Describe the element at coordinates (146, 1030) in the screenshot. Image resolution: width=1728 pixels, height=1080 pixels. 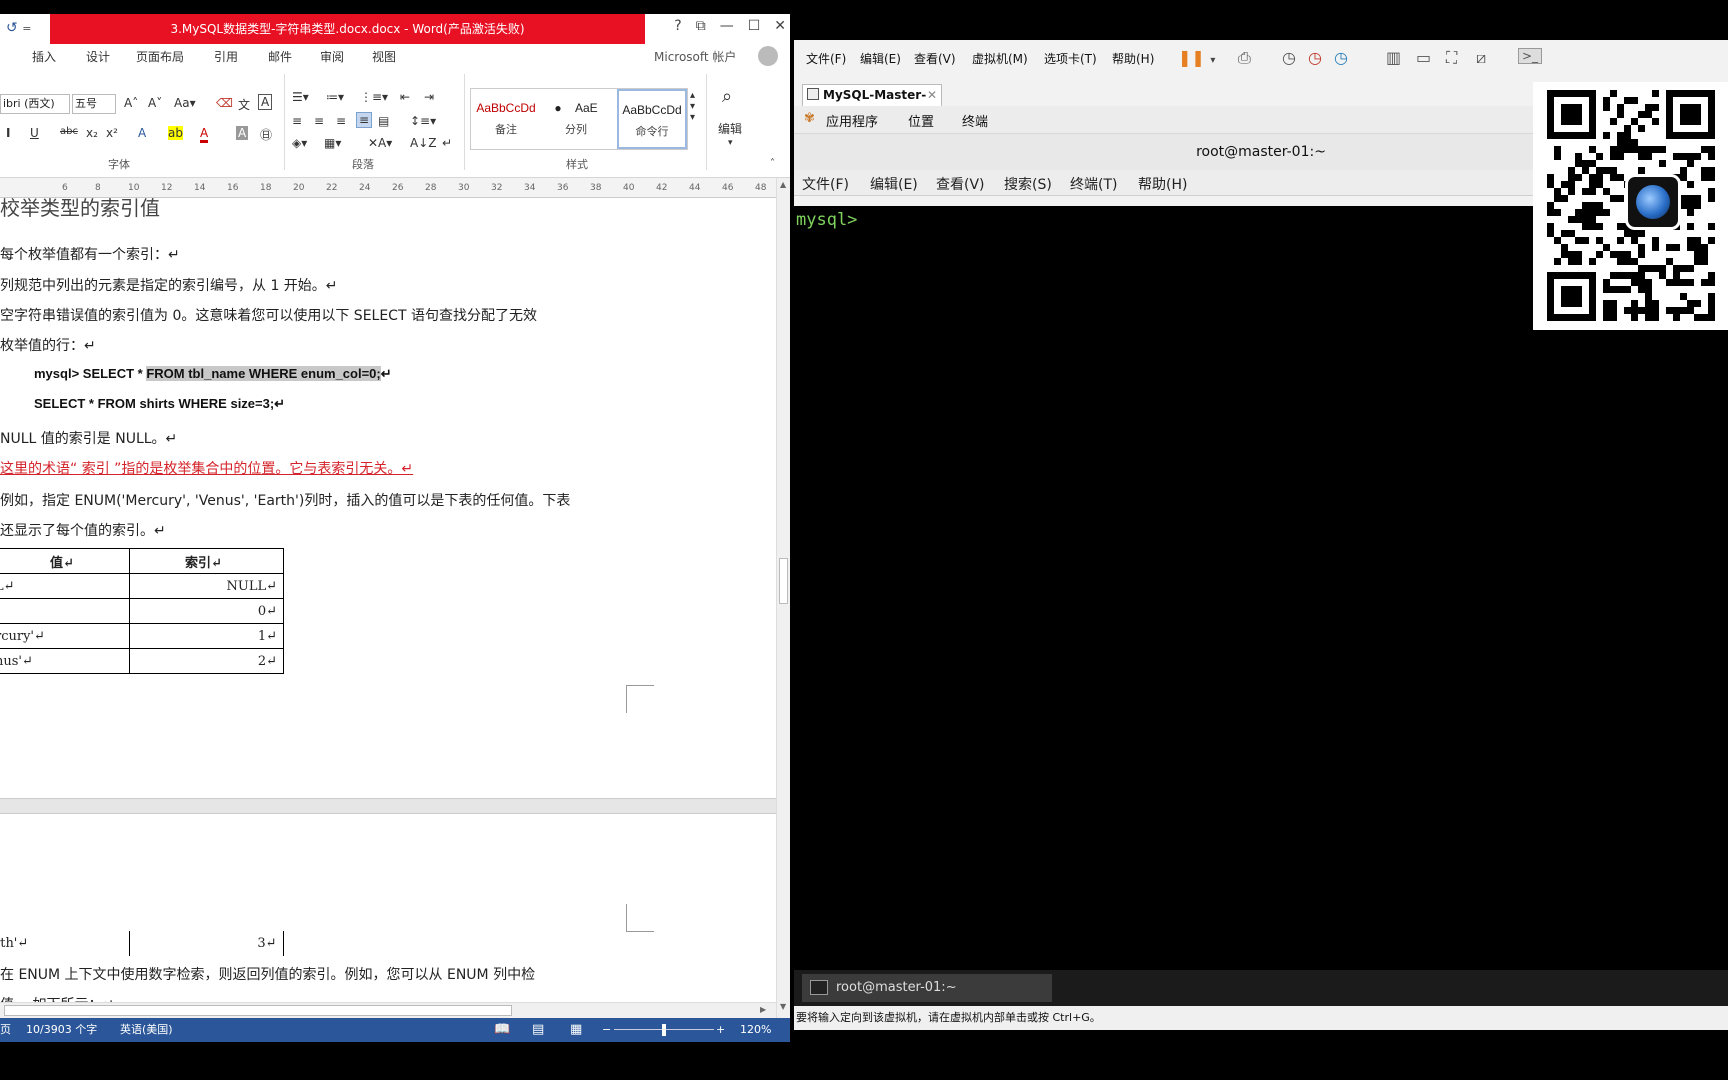
I see `language-indicator: 英语(美国)` at that location.